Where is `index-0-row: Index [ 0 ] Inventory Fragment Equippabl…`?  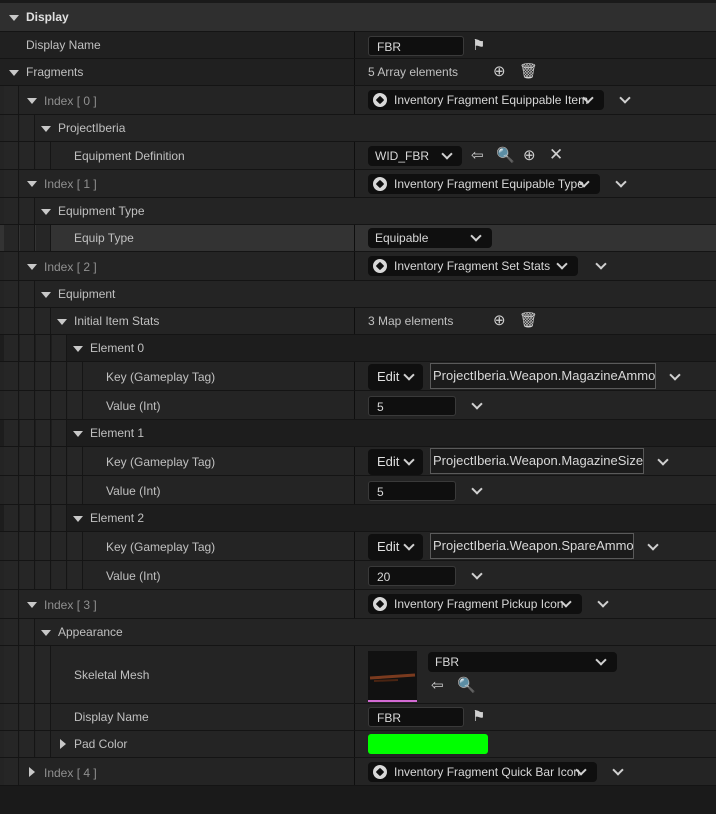 index-0-row: Index [ 0 ] Inventory Fragment Equippabl… is located at coordinates (358, 99).